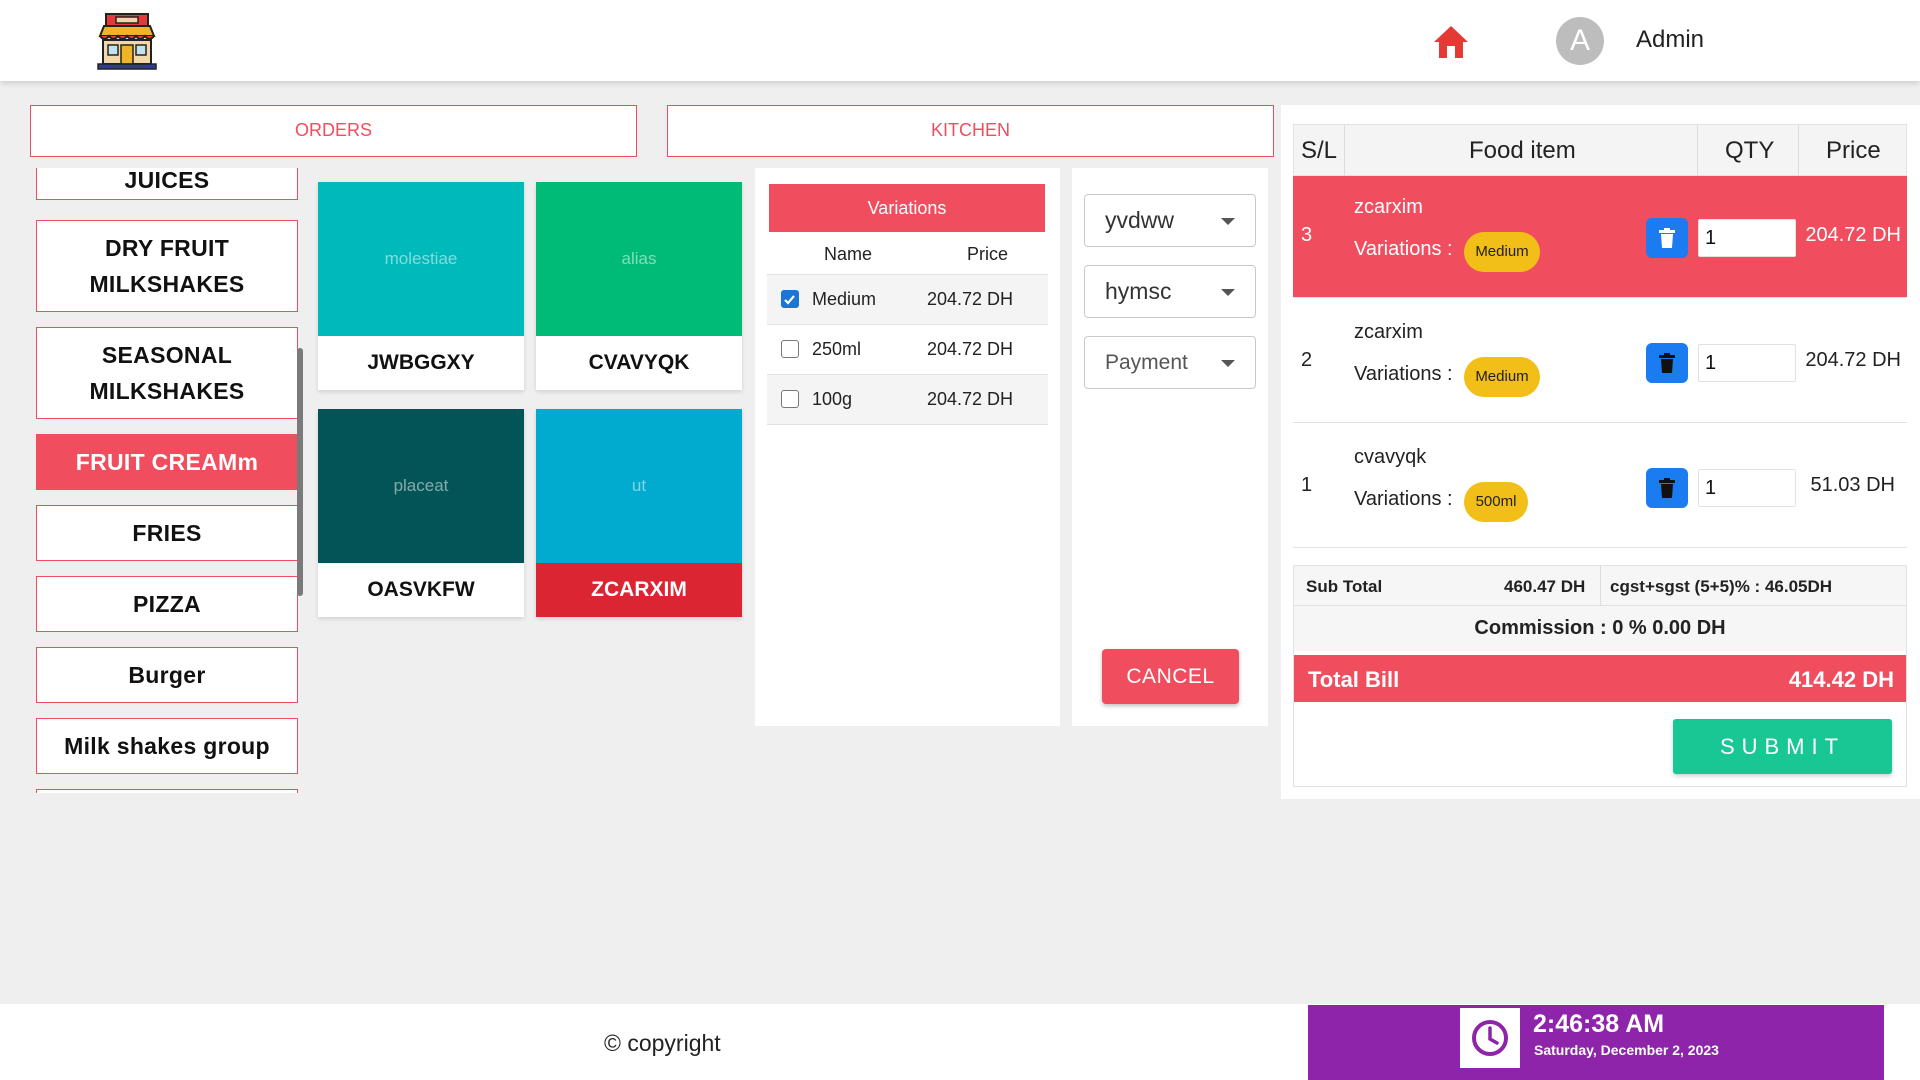 The width and height of the screenshot is (1920, 1080). What do you see at coordinates (639, 486) in the screenshot?
I see `product-image: ut` at bounding box center [639, 486].